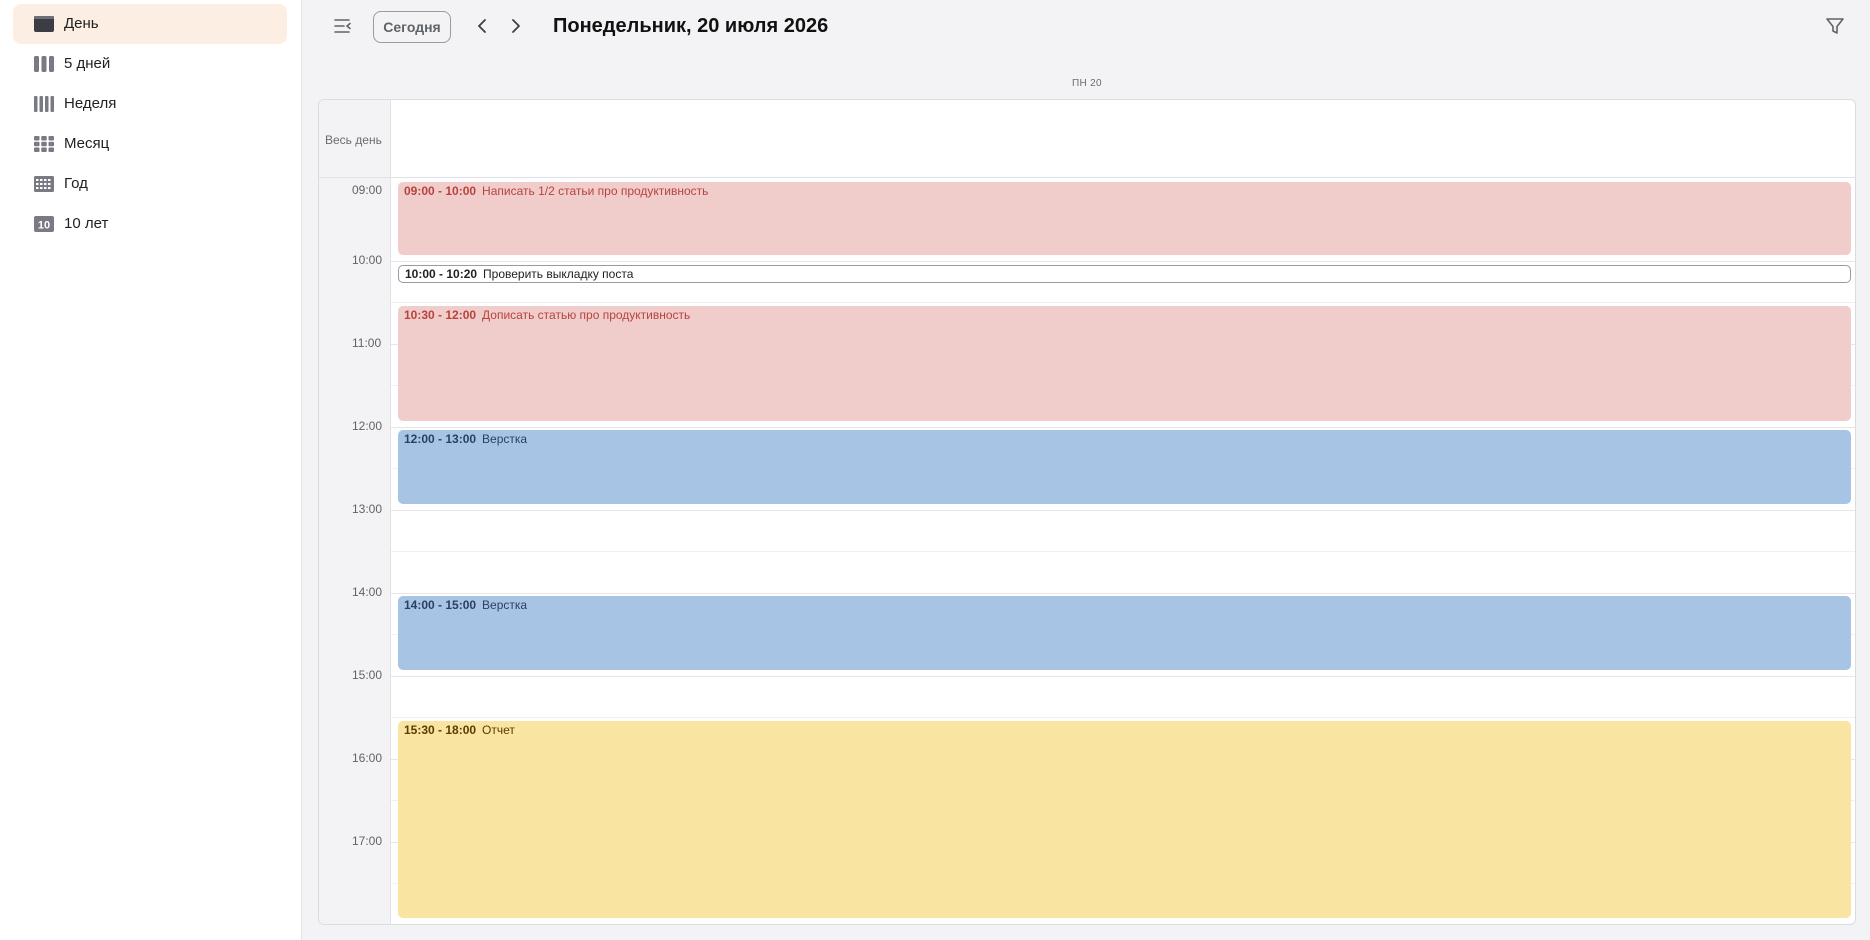  What do you see at coordinates (367, 675) in the screenshot?
I see `hour-label: 15:00` at bounding box center [367, 675].